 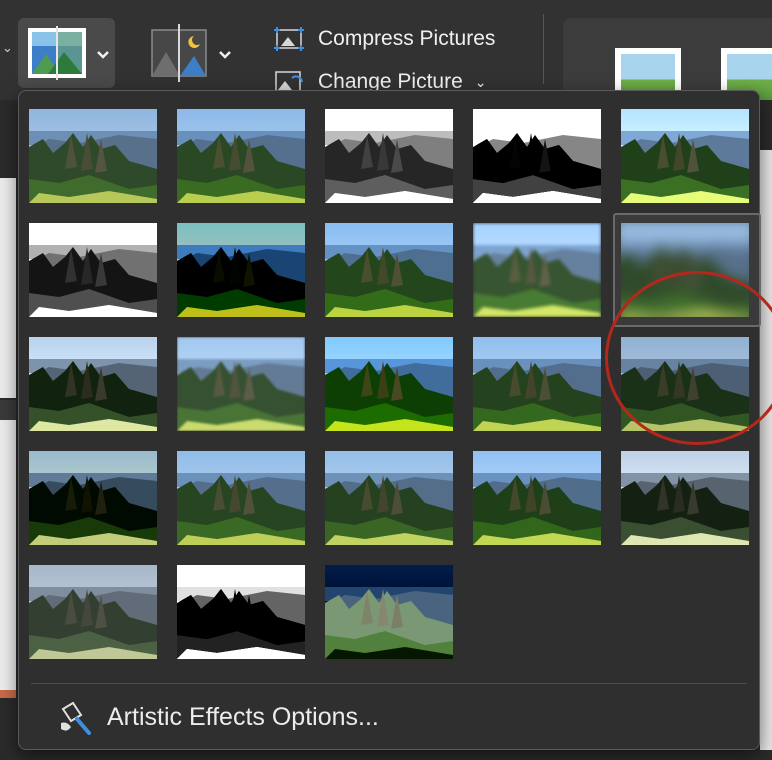 I want to click on effect-paint-strokes-thumbnail, so click(x=241, y=270).